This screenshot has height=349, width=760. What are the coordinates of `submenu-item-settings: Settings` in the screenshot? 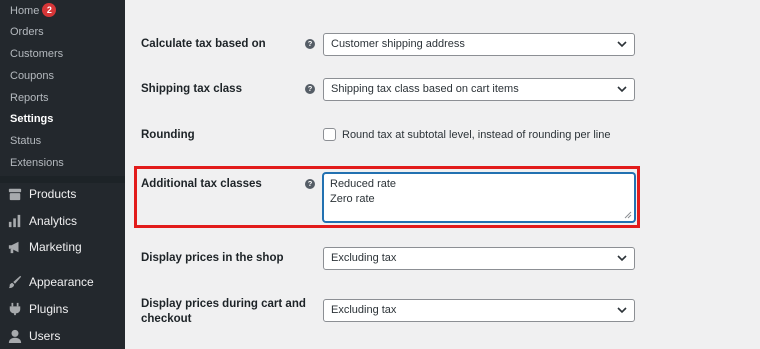 It's located at (62, 119).